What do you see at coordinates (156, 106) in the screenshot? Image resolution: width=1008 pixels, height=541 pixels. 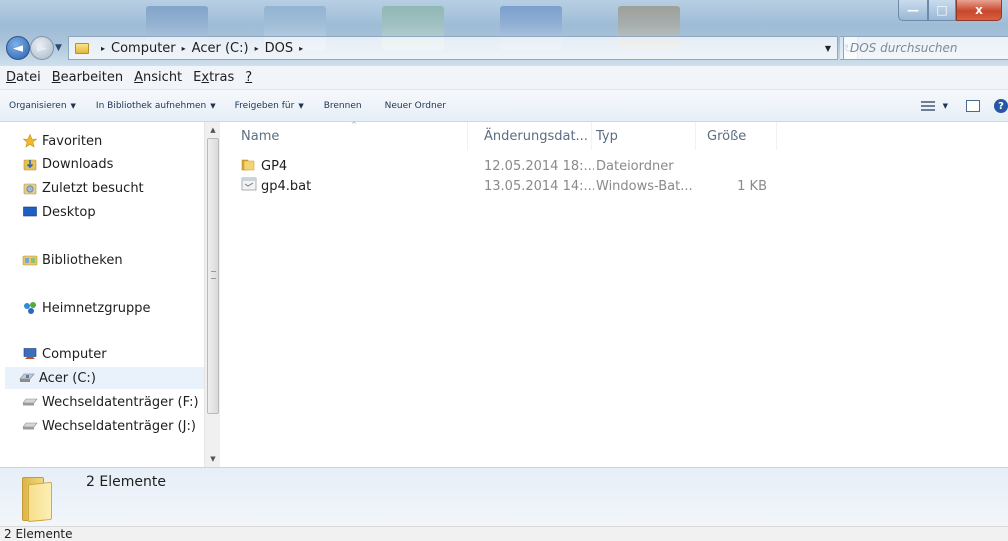 I see `include-in-library-button: In Bibliothek aufnehmen ▼` at bounding box center [156, 106].